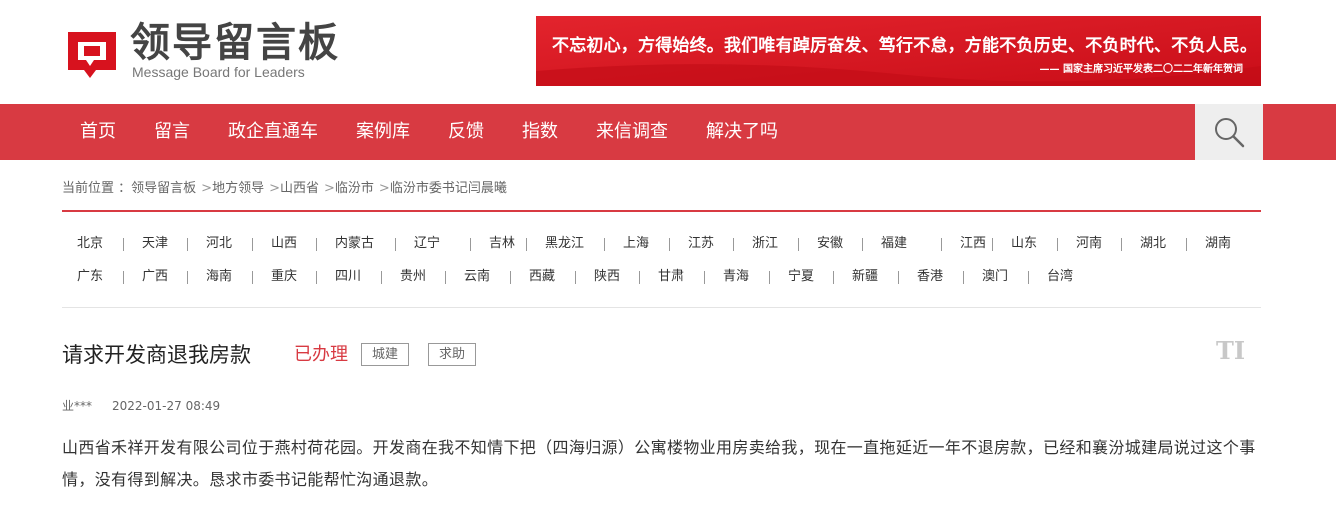  What do you see at coordinates (90, 244) in the screenshot?
I see `province-link: 北京` at bounding box center [90, 244].